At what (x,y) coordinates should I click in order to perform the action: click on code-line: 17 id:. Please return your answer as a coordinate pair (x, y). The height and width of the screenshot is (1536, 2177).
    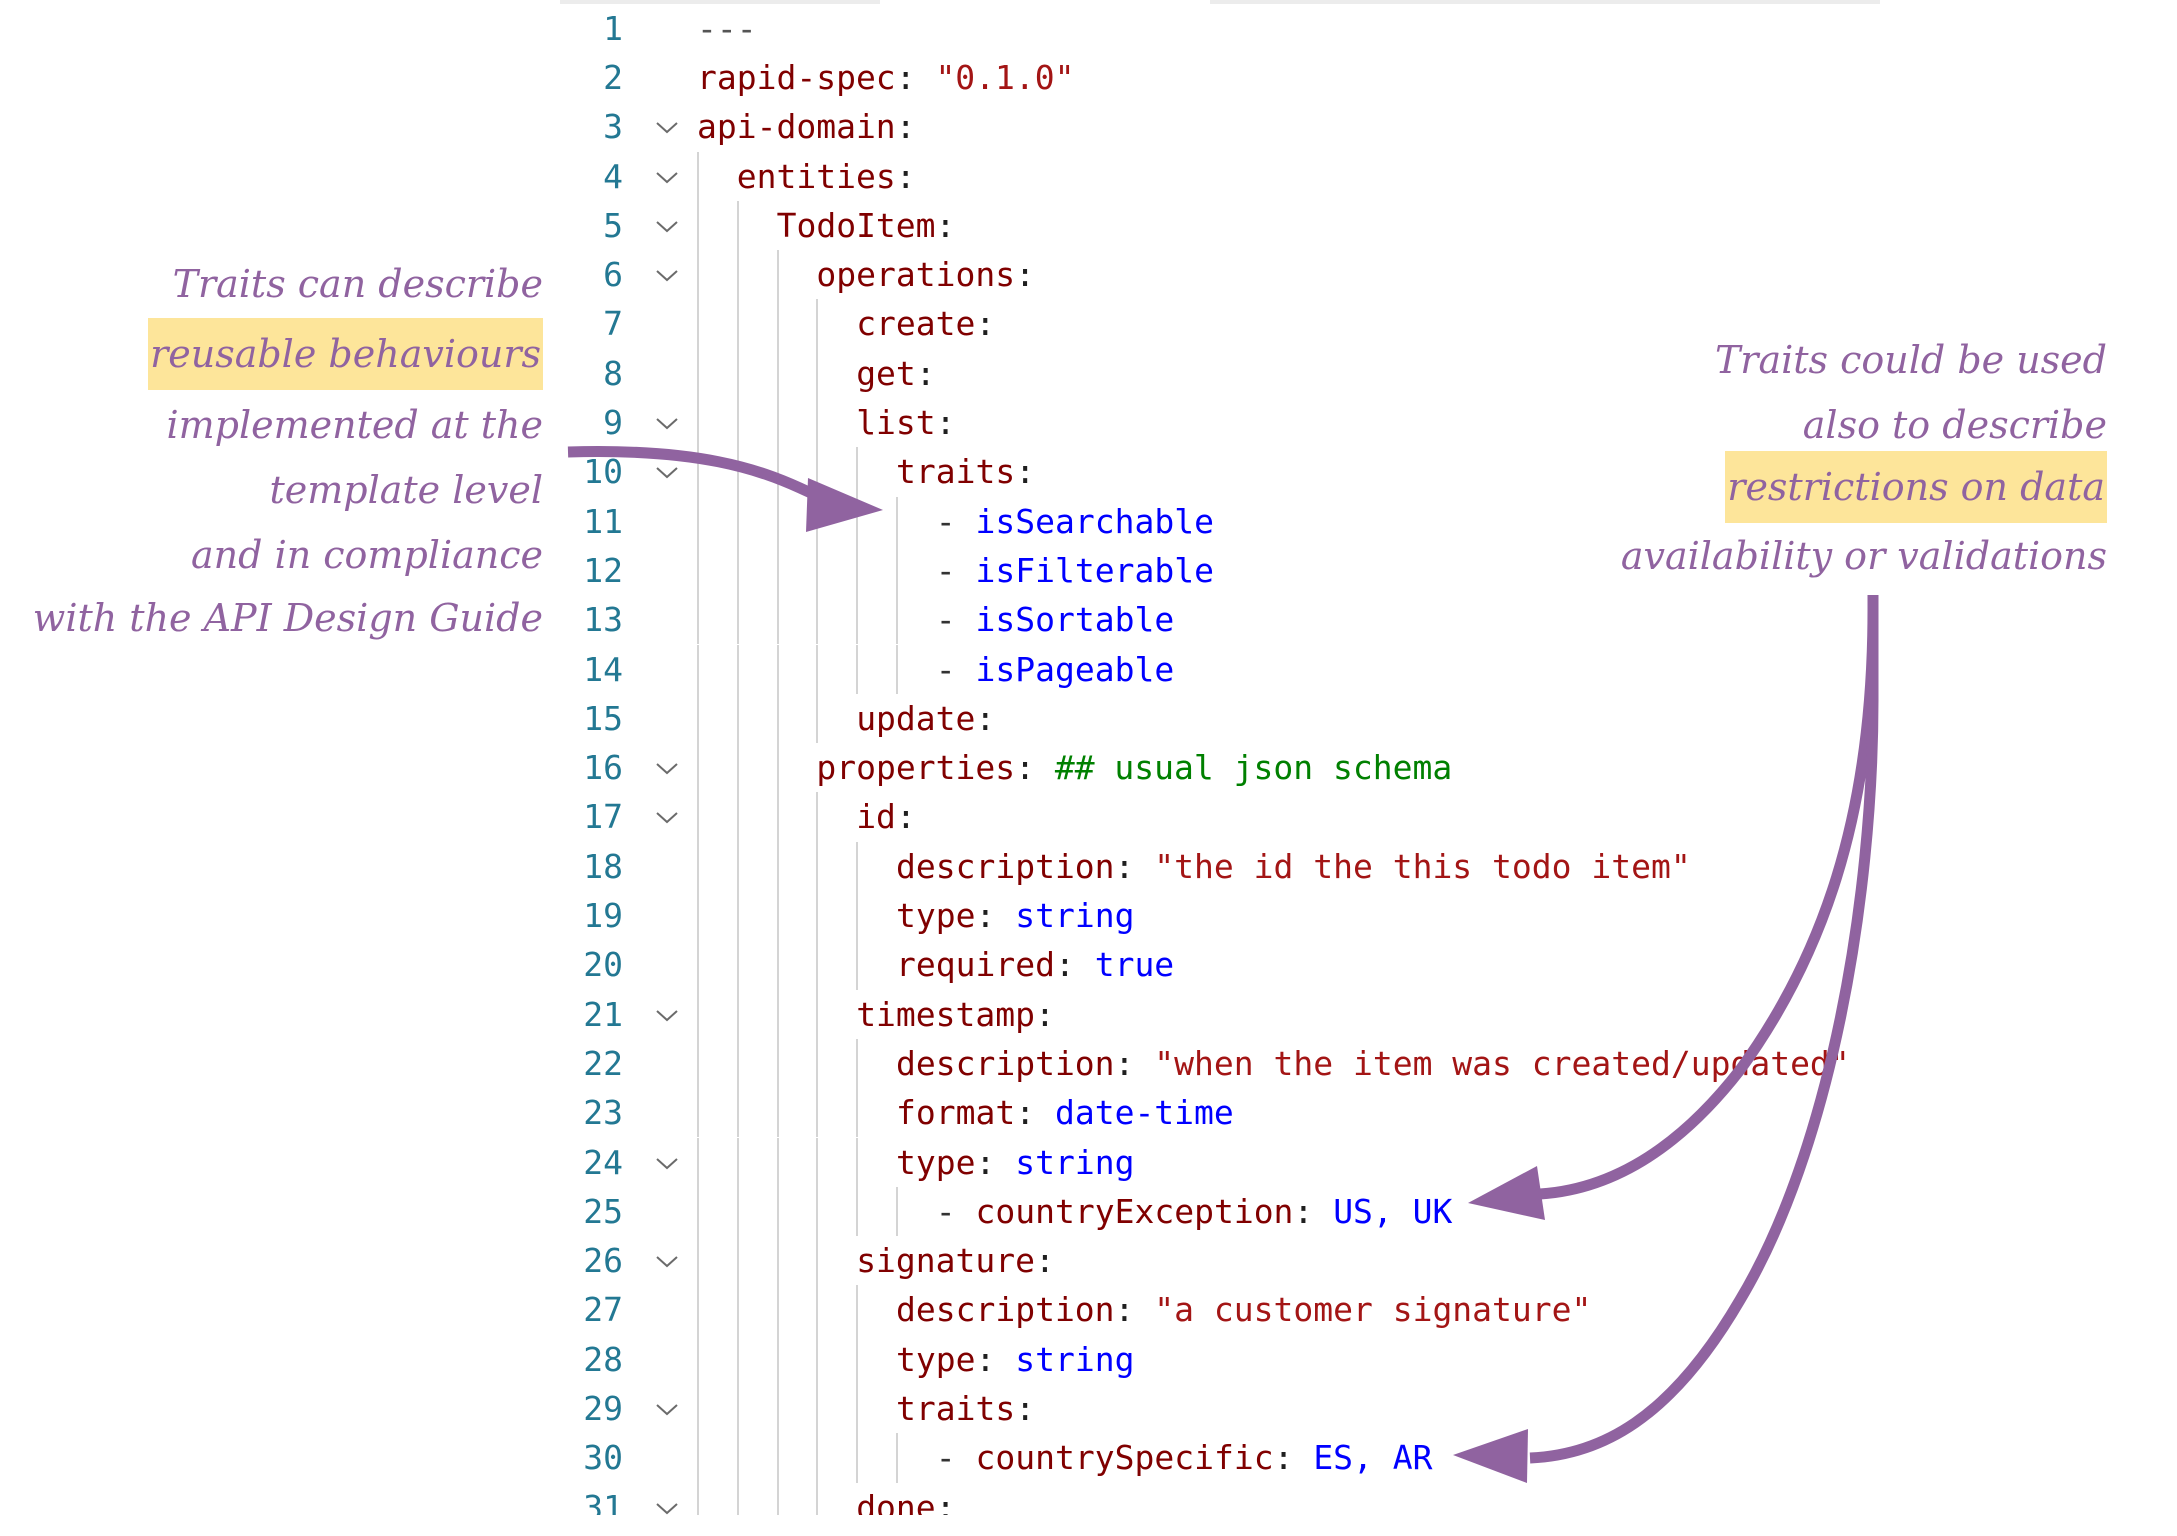
    Looking at the image, I should click on (1088, 817).